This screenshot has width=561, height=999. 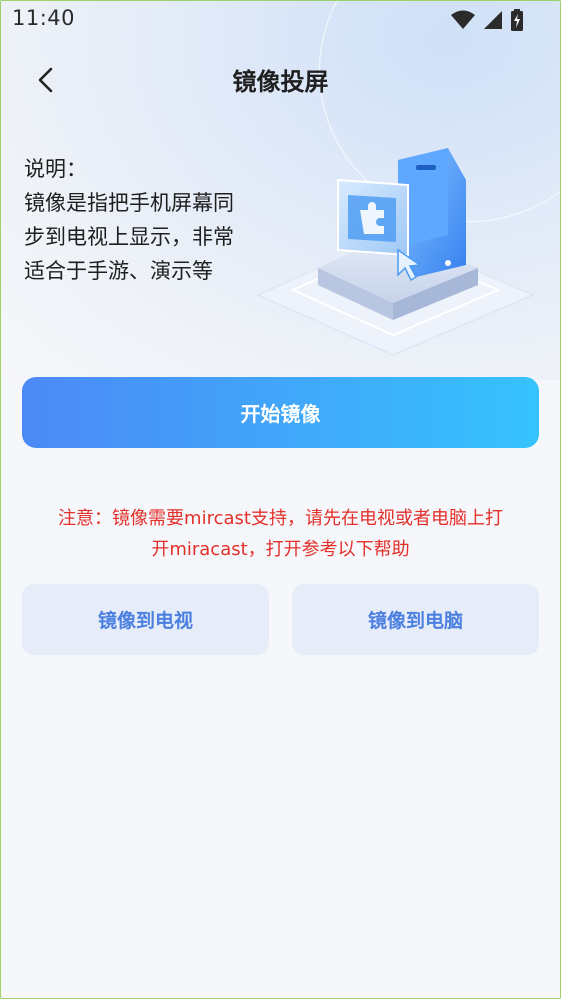 I want to click on status-bar: 11:40, so click(x=280, y=19).